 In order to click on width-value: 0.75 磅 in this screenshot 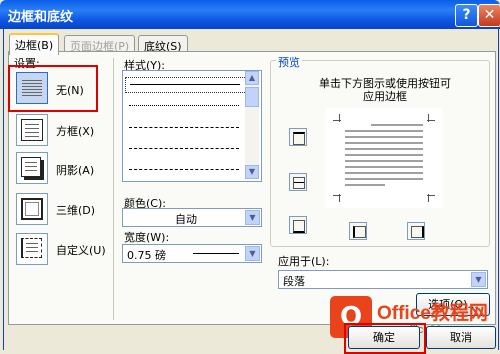, I will do `click(146, 255)`.